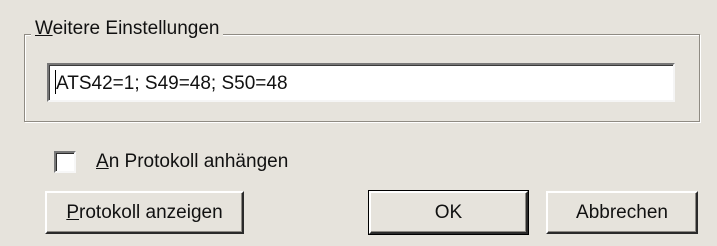  I want to click on cancel-button: Abbrechen, so click(622, 212).